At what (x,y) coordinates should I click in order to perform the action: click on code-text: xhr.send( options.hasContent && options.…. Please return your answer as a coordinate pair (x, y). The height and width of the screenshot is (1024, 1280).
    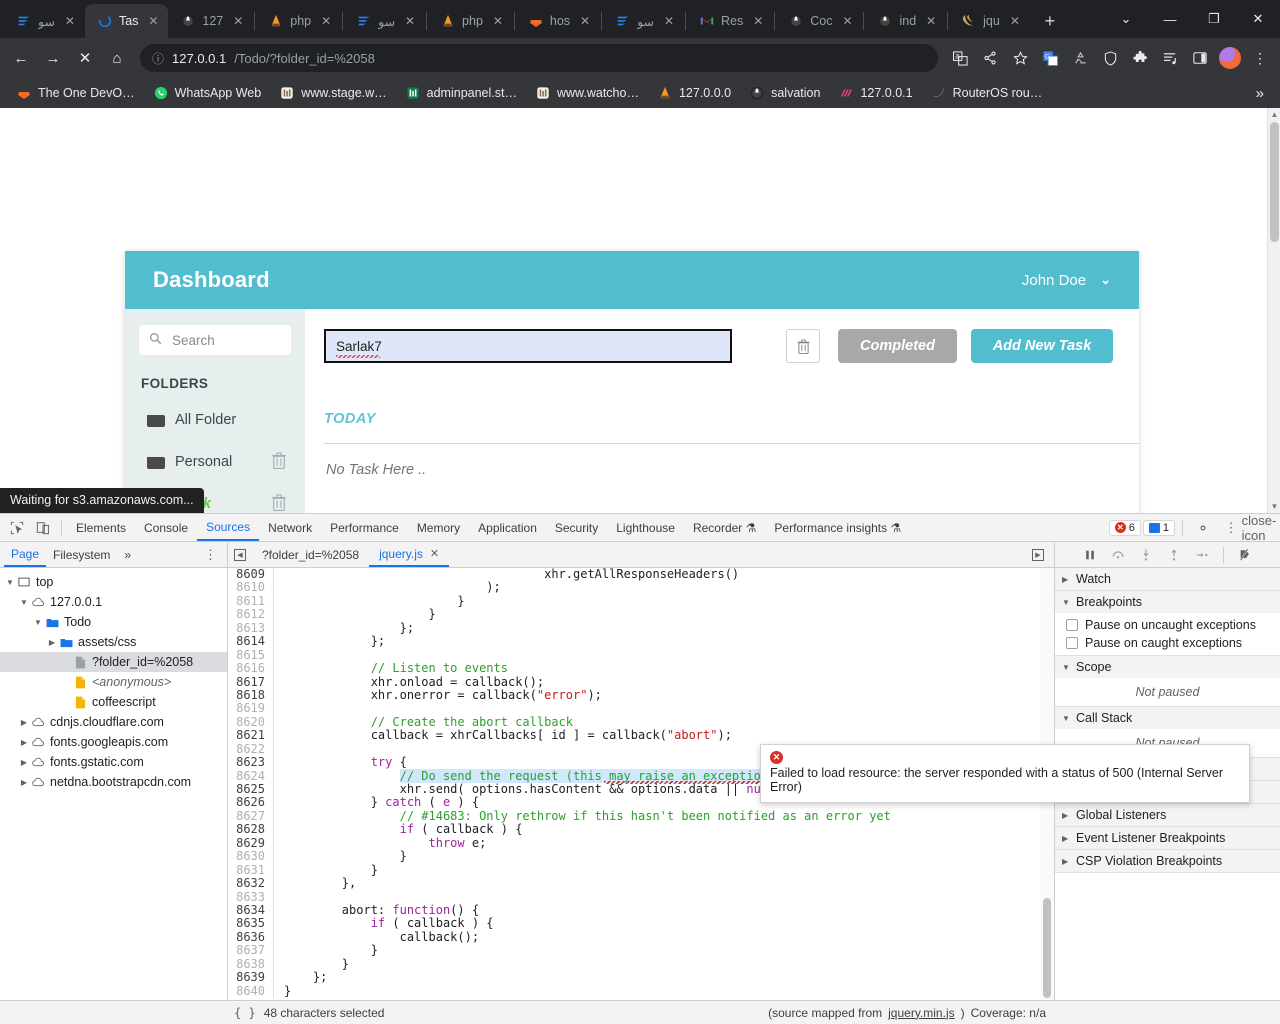
    Looking at the image, I should click on (535, 789).